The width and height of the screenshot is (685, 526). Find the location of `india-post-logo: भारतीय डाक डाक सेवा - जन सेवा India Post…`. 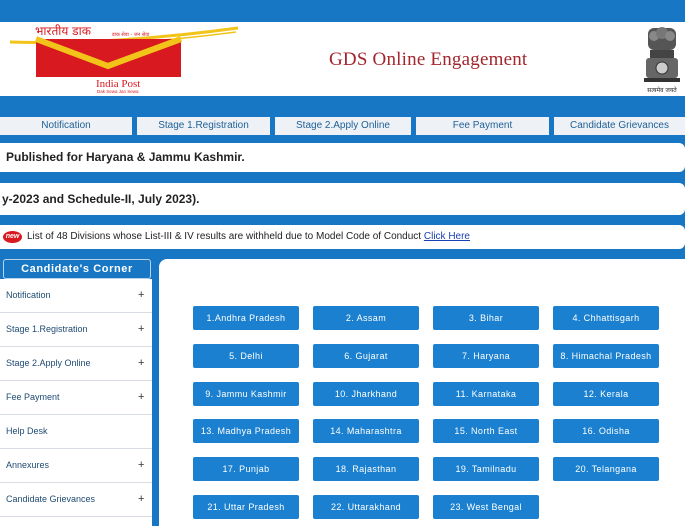

india-post-logo: भारतीय डाक डाक सेवा - जन सेवा India Post… is located at coordinates (120, 59).